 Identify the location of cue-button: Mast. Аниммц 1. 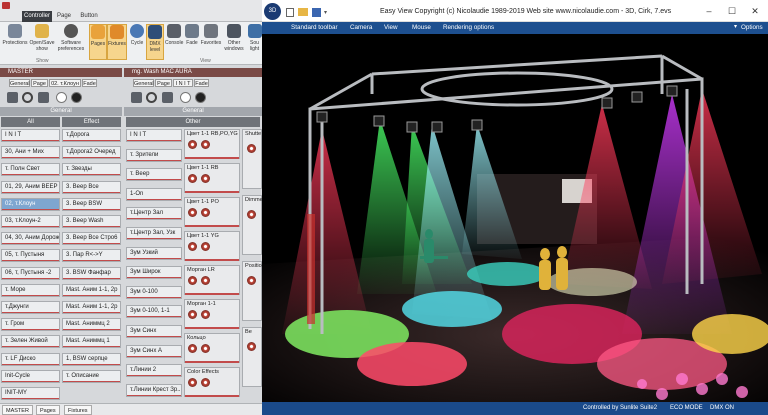
(91, 342).